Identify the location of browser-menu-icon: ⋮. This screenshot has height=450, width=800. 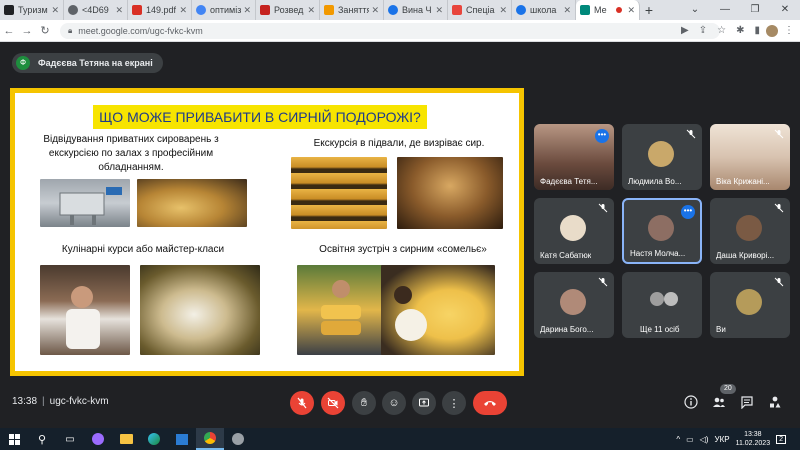
(789, 30).